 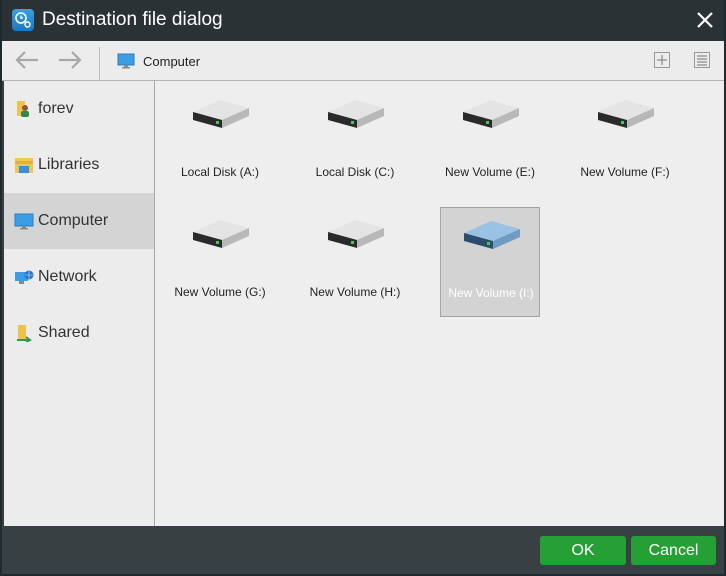 I want to click on toolbar-divider, so click(x=99, y=63).